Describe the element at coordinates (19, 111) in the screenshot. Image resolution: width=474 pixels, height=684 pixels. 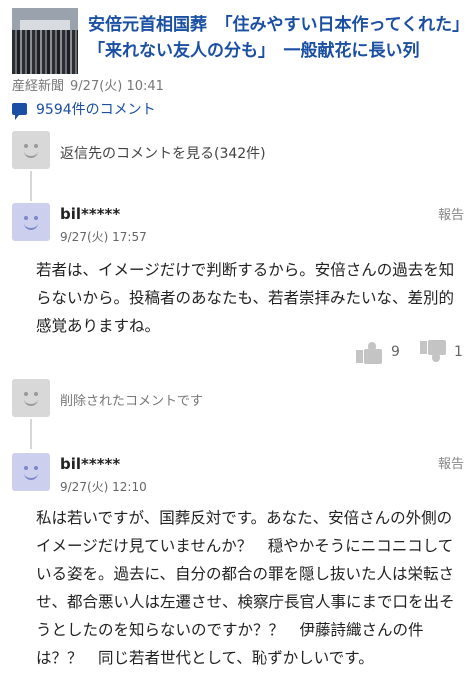
I see `comment-bubble-icon` at that location.